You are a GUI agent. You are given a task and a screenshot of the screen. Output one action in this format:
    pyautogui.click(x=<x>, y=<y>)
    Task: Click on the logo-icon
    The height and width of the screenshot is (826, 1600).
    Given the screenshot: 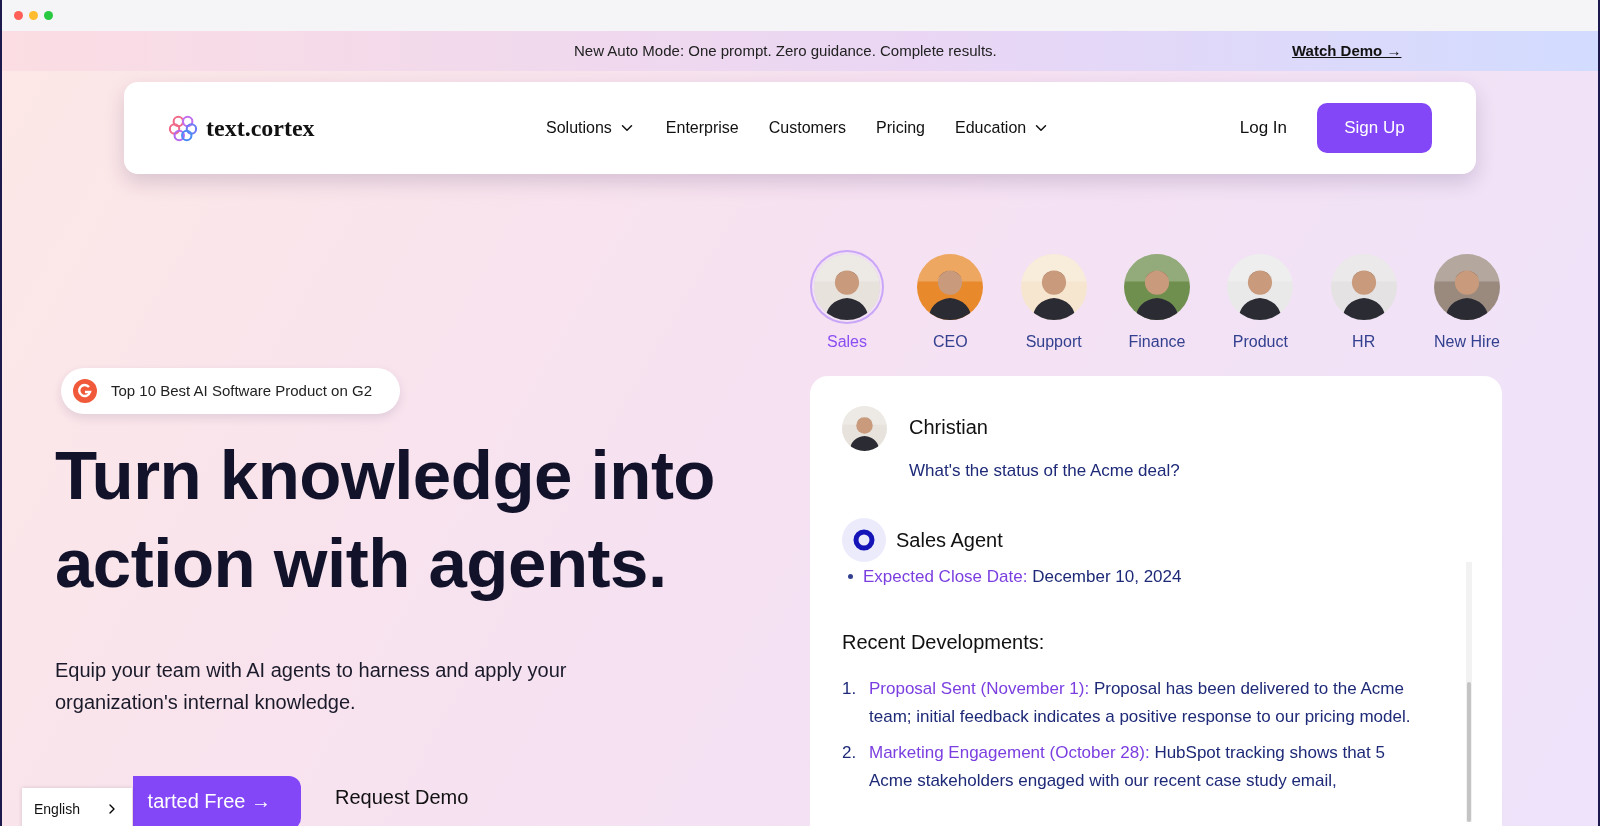 What is the action you would take?
    pyautogui.click(x=183, y=128)
    